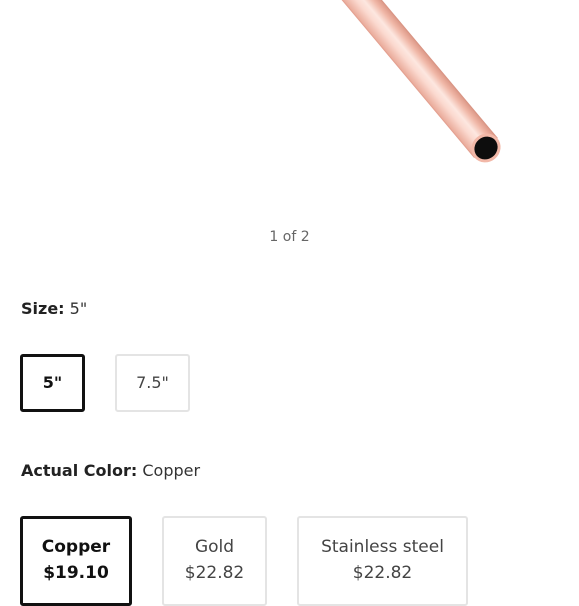 Image resolution: width=579 pixels, height=606 pixels. I want to click on color-label-name: Actual Color:, so click(79, 470).